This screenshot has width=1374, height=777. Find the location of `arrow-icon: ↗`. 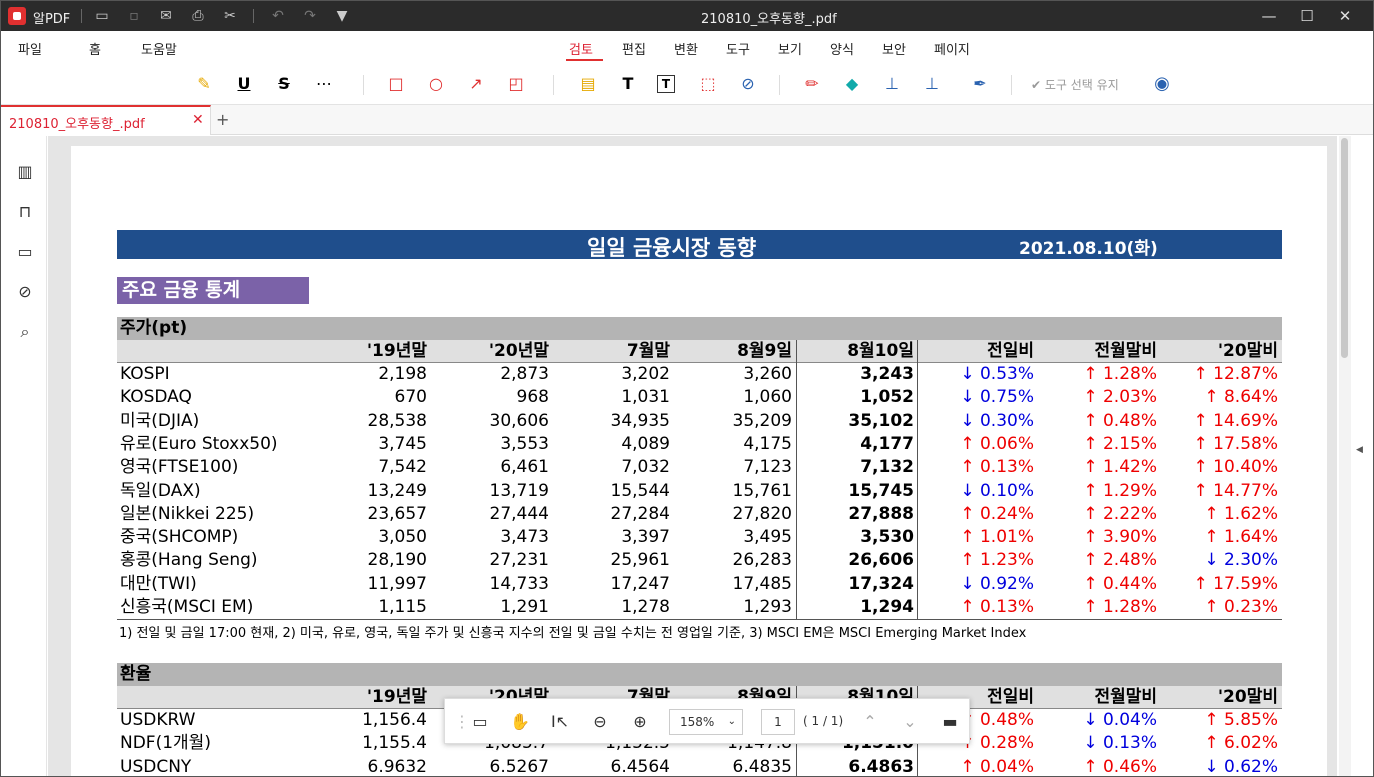

arrow-icon: ↗ is located at coordinates (476, 84).